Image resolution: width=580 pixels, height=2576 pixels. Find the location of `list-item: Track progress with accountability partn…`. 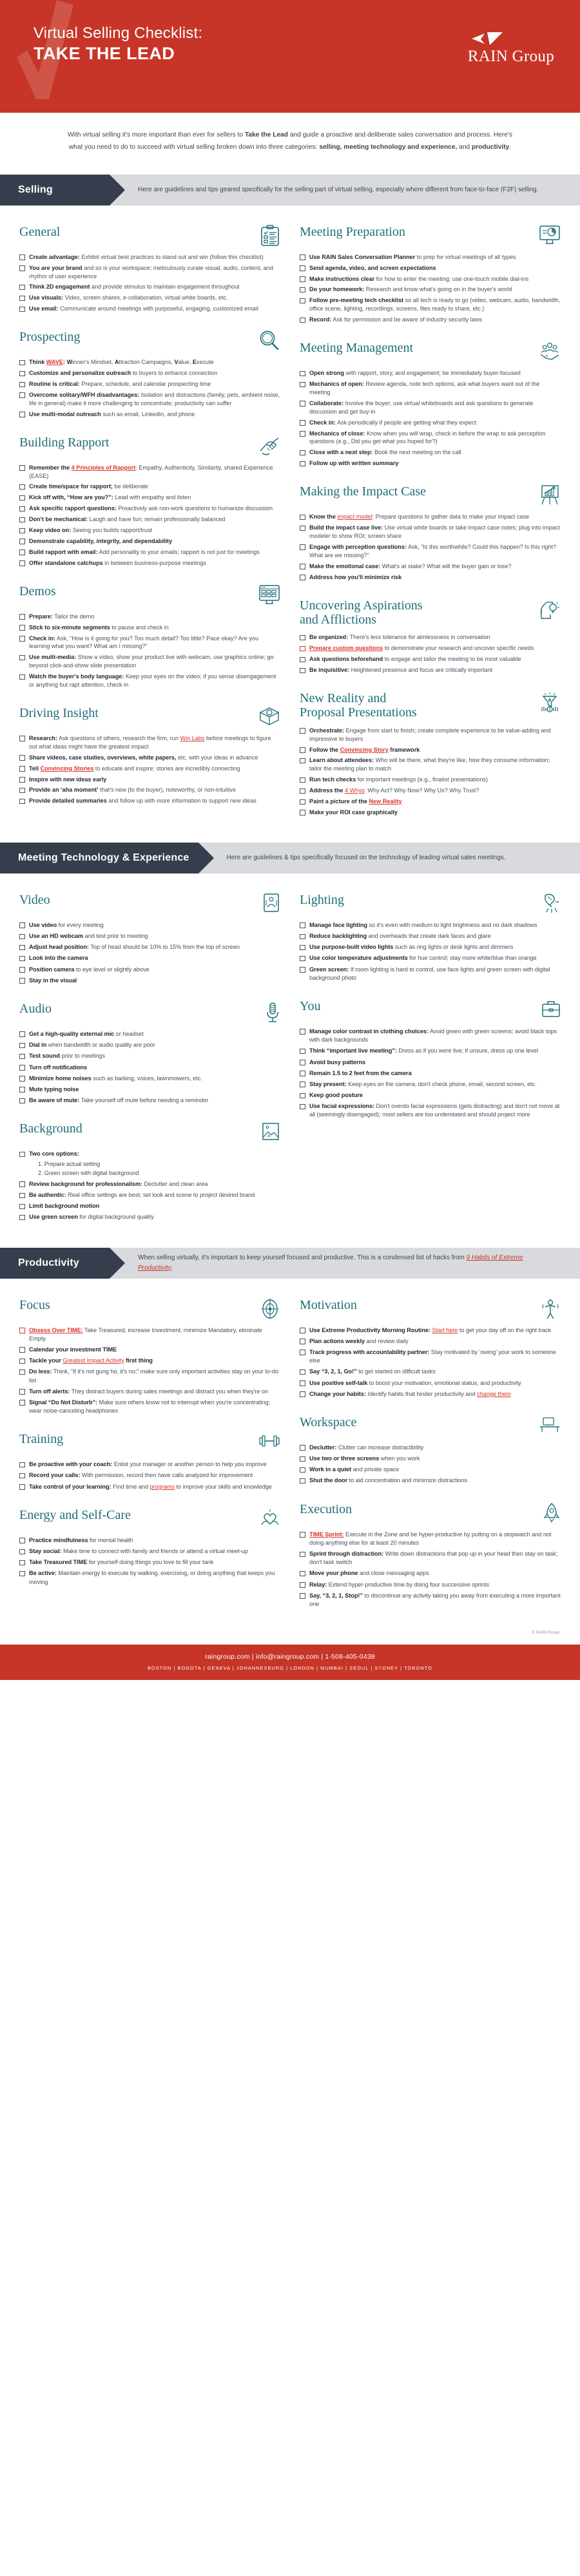

list-item: Track progress with accountability partn… is located at coordinates (431, 1356).